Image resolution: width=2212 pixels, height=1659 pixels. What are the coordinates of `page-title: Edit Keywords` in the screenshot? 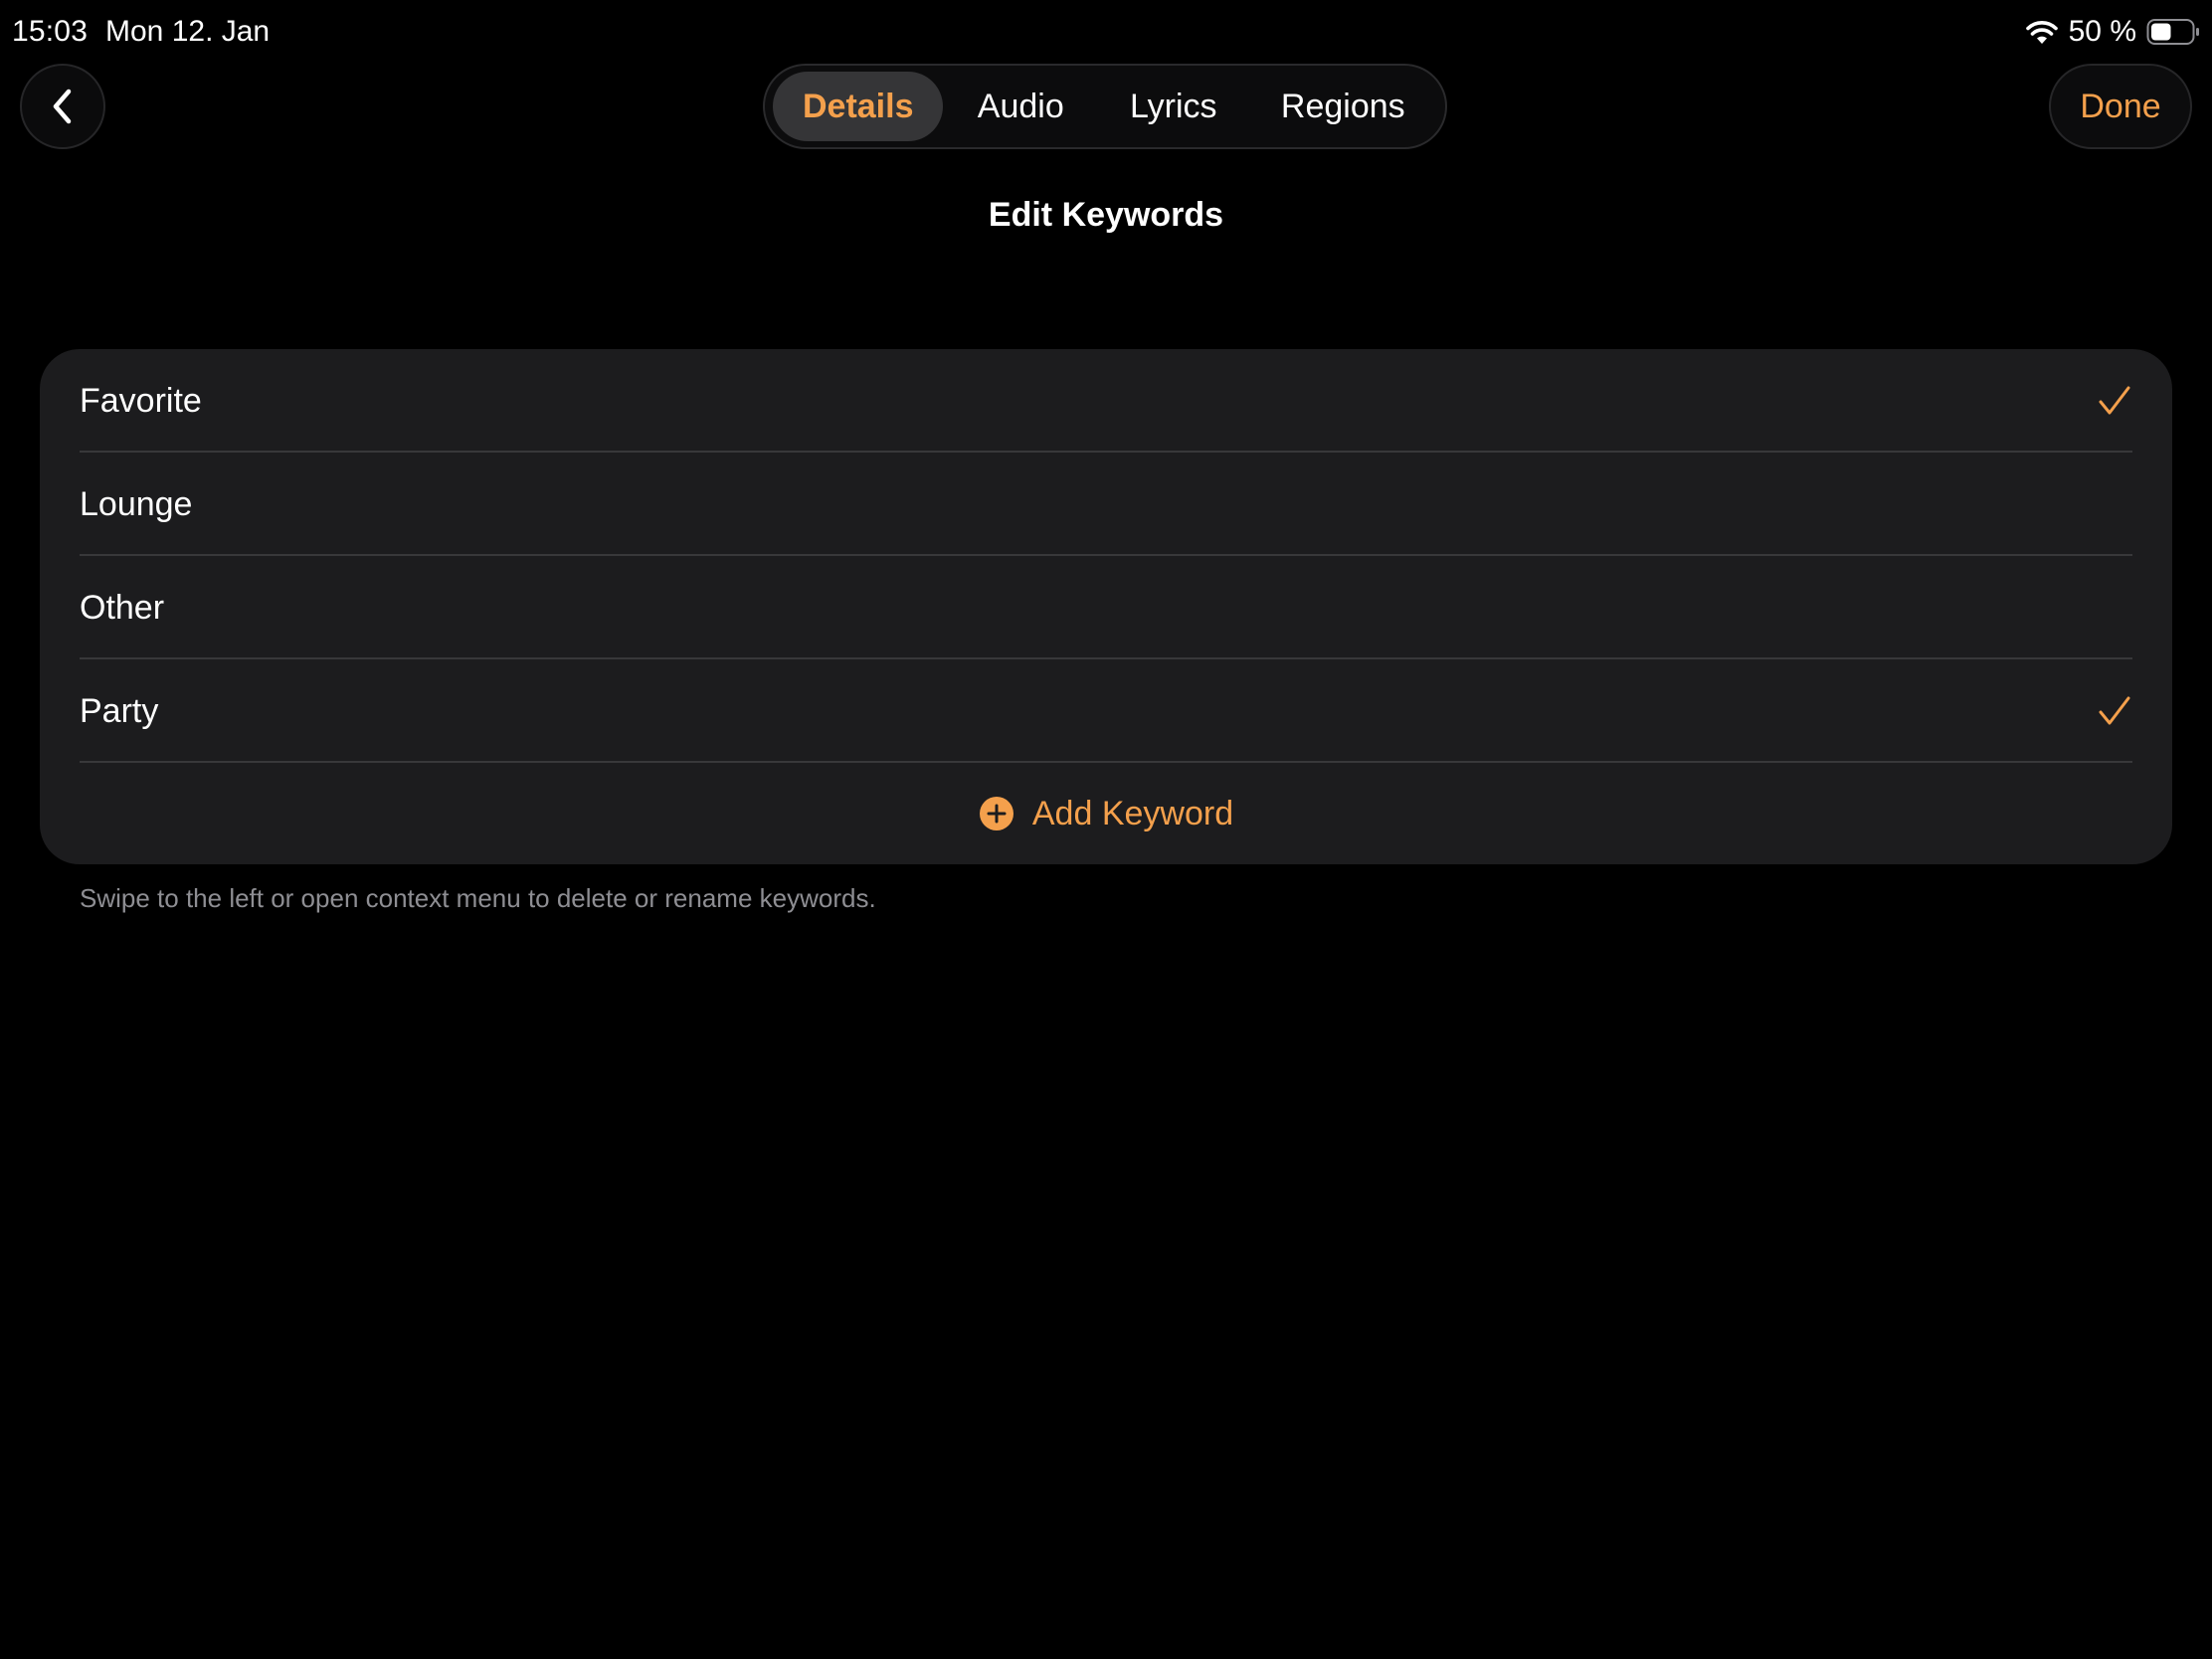 It's located at (1106, 215).